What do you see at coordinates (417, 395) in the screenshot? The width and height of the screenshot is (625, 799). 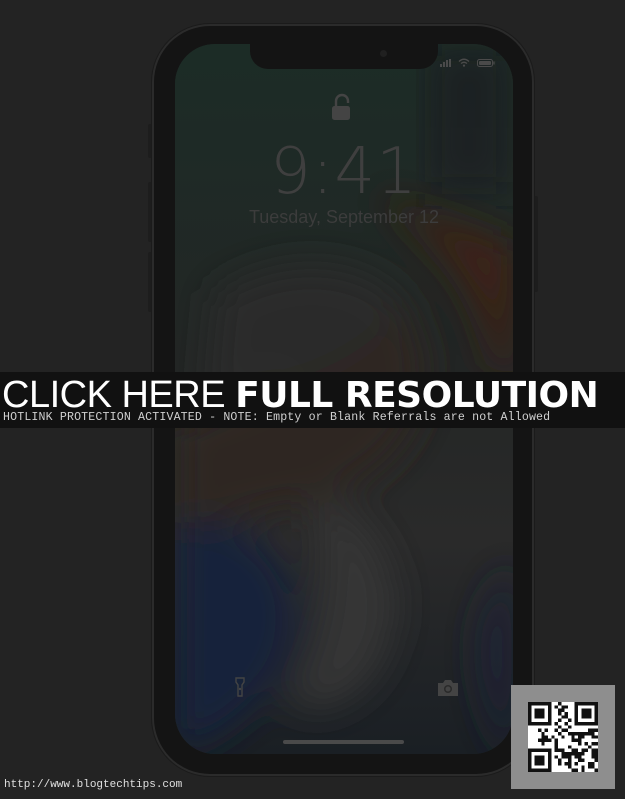 I see `banner-title-bold: FULL RESOLUTION` at bounding box center [417, 395].